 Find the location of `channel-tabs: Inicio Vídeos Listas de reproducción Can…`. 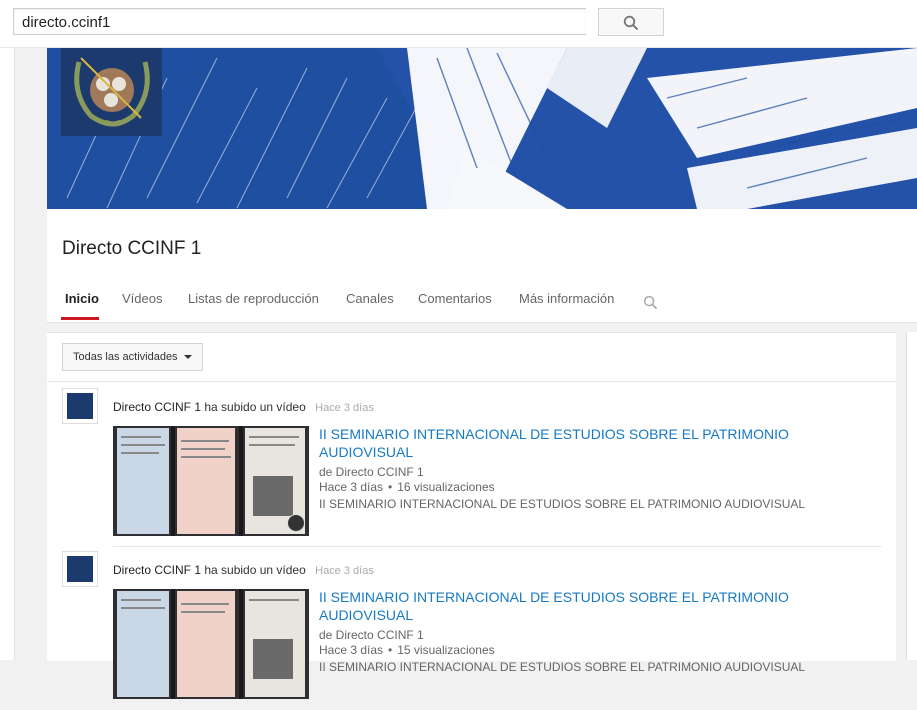

channel-tabs: Inicio Vídeos Listas de reproducción Can… is located at coordinates (482, 306).